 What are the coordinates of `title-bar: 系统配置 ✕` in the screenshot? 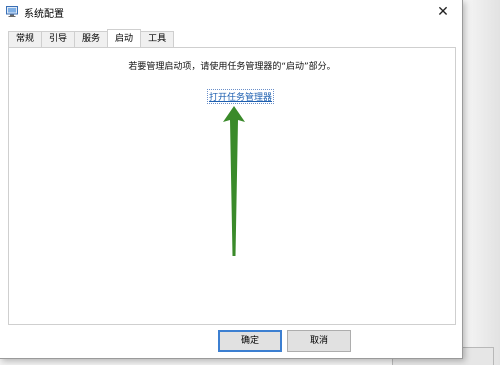 It's located at (231, 12).